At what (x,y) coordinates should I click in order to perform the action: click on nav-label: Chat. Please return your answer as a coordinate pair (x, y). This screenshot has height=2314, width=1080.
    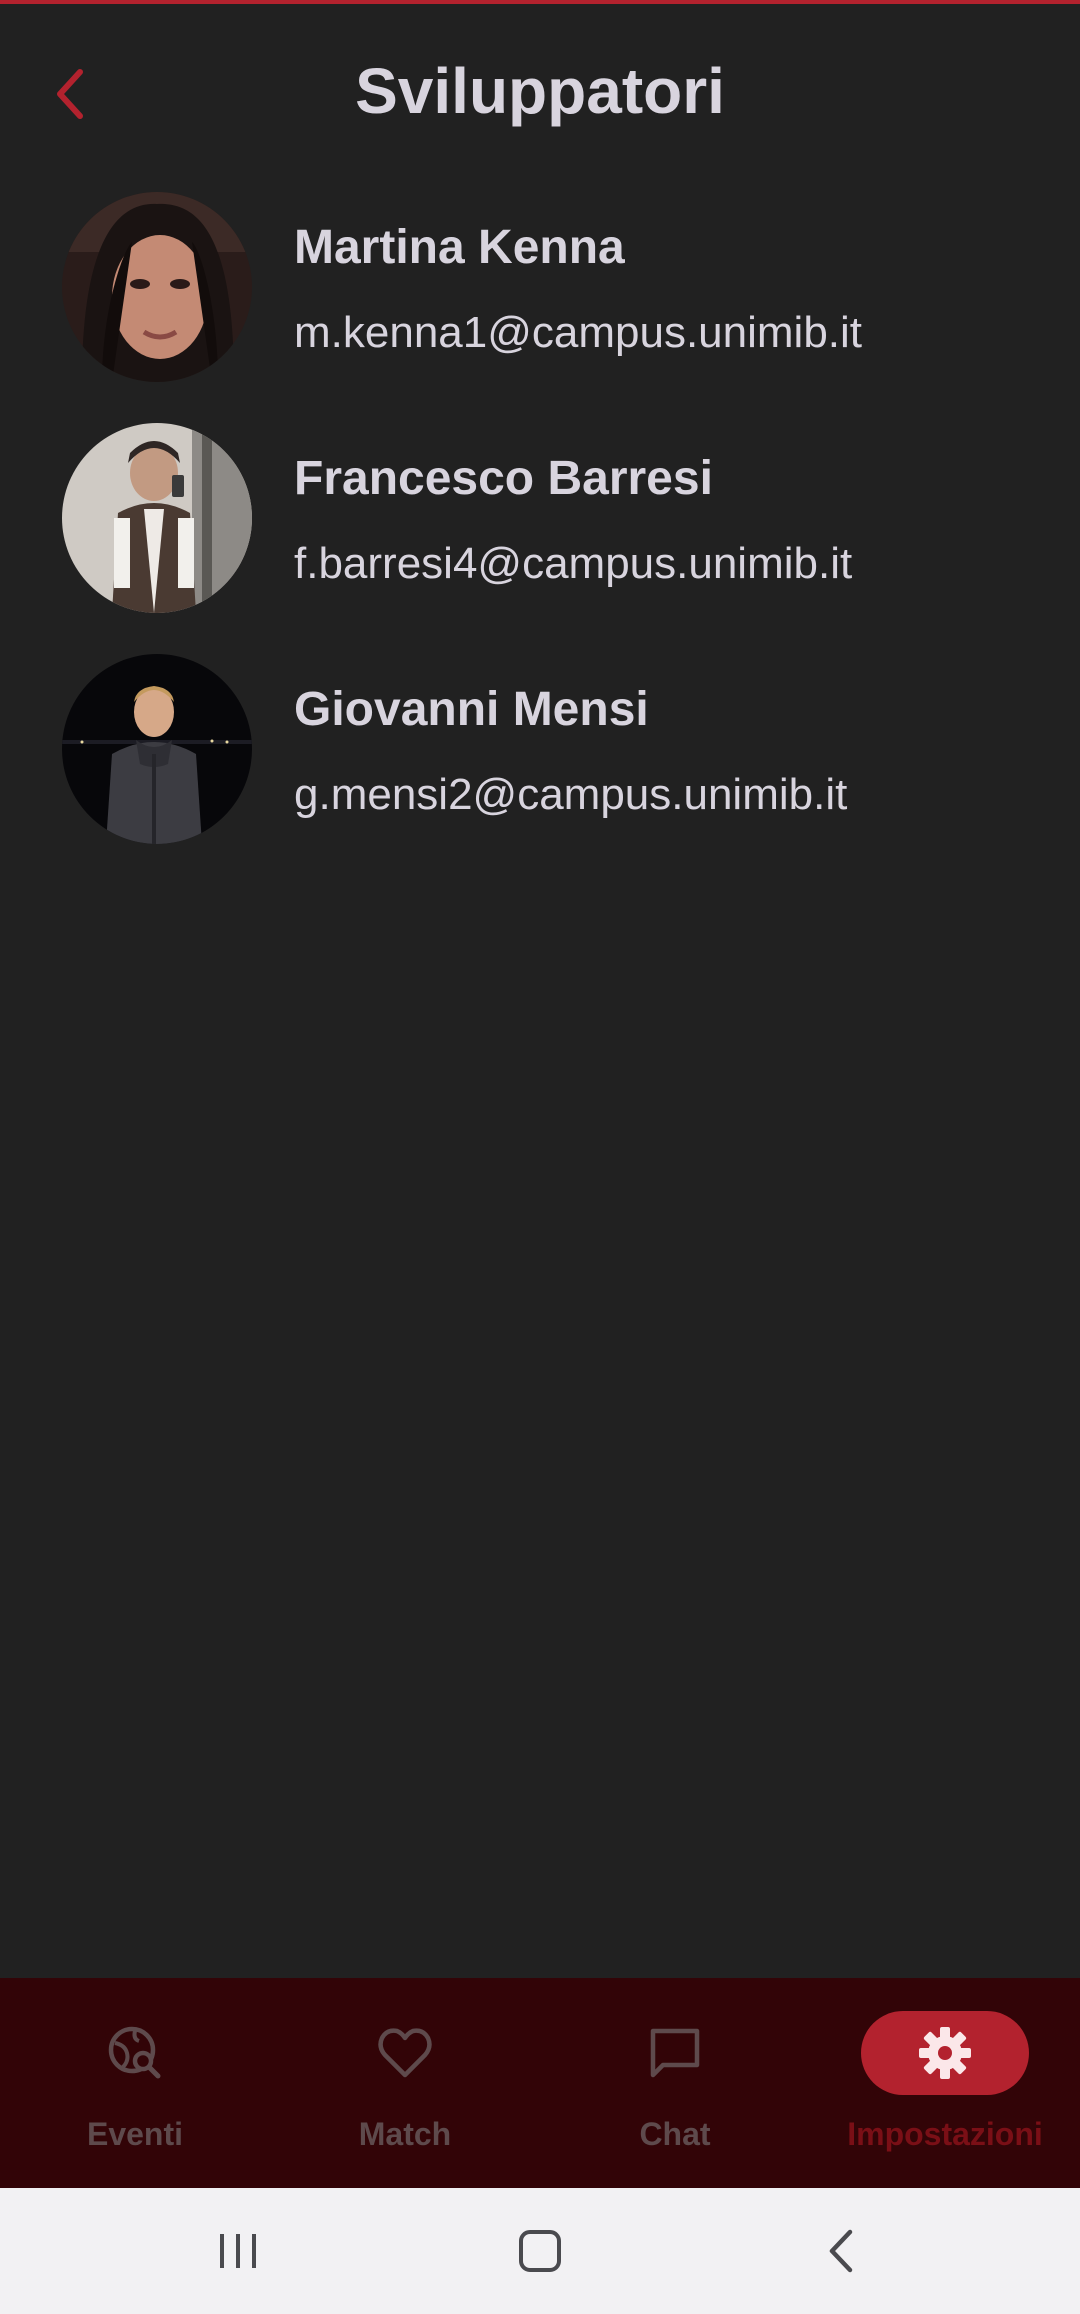
    Looking at the image, I should click on (675, 2134).